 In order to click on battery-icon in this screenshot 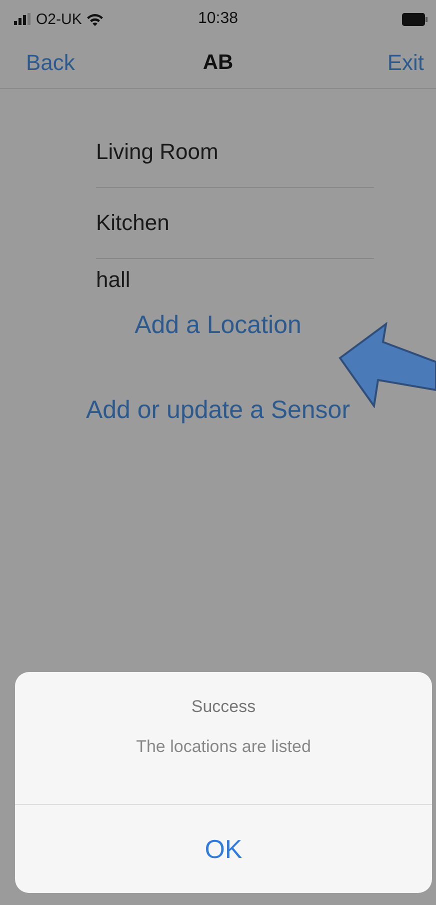, I will do `click(415, 19)`.